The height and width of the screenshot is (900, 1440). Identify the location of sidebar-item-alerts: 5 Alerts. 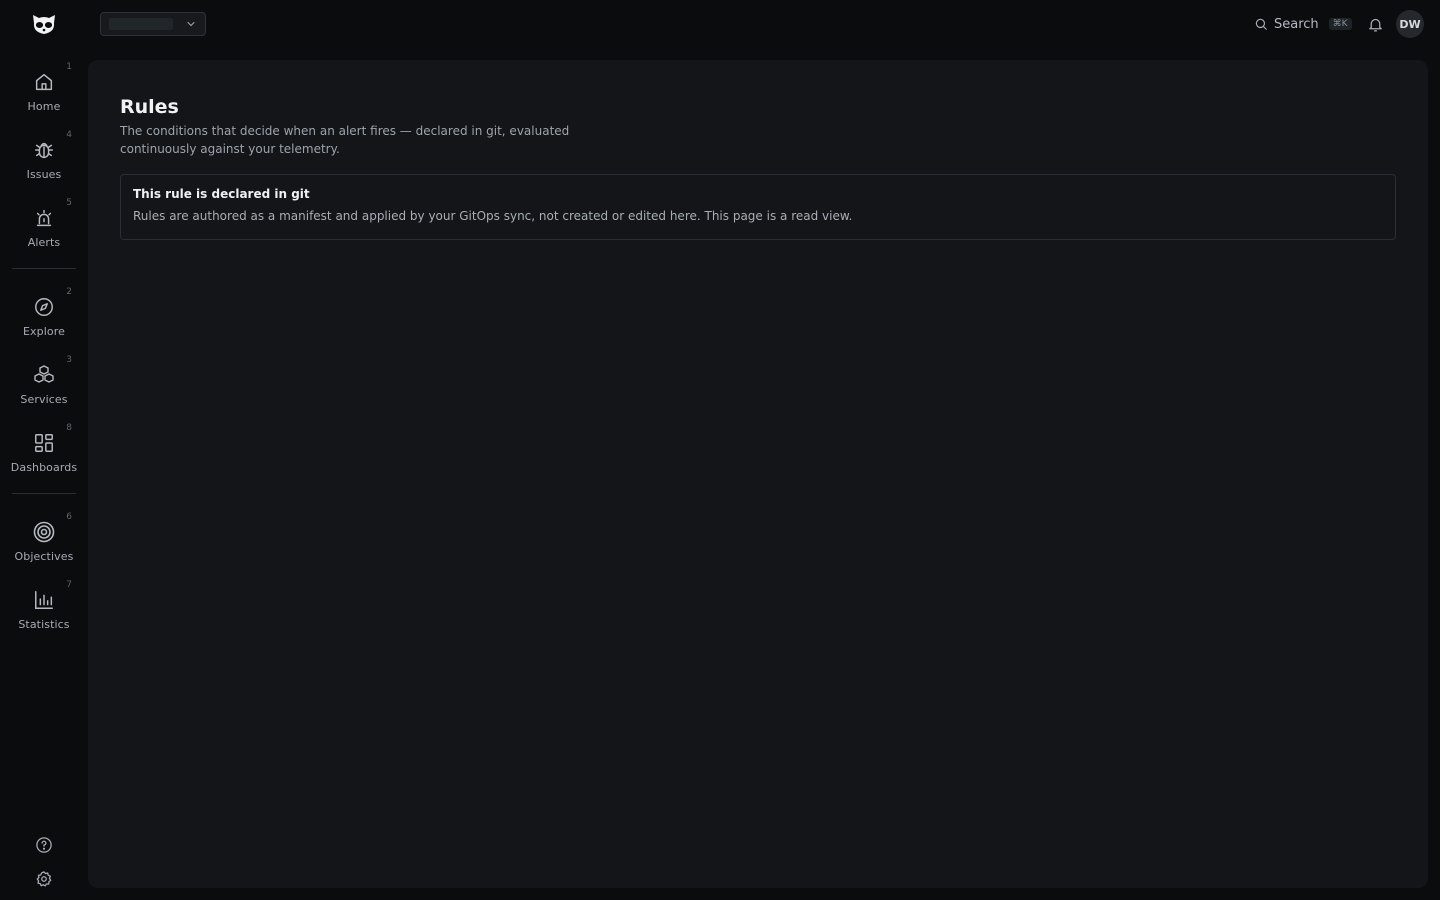
(44, 228).